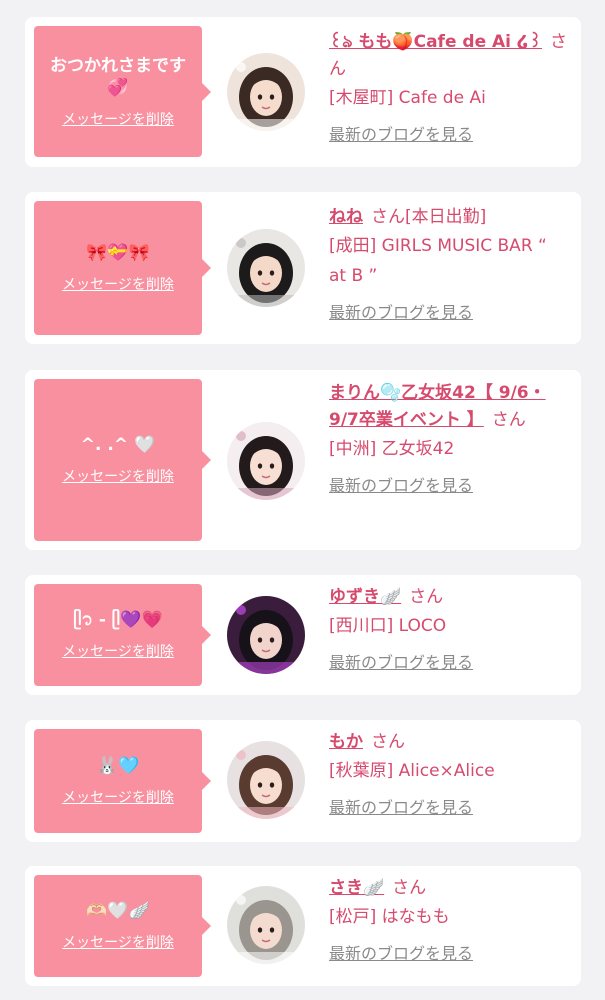 This screenshot has height=1000, width=605. I want to click on shop-name: [西川口] LOCO, so click(388, 626).